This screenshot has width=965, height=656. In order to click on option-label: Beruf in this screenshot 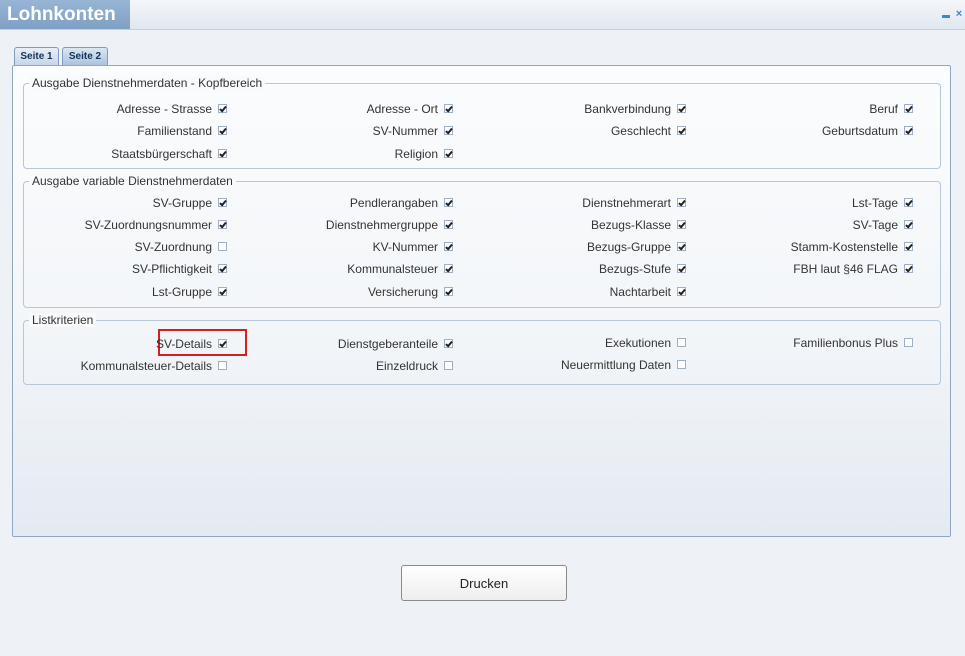, I will do `click(883, 109)`.